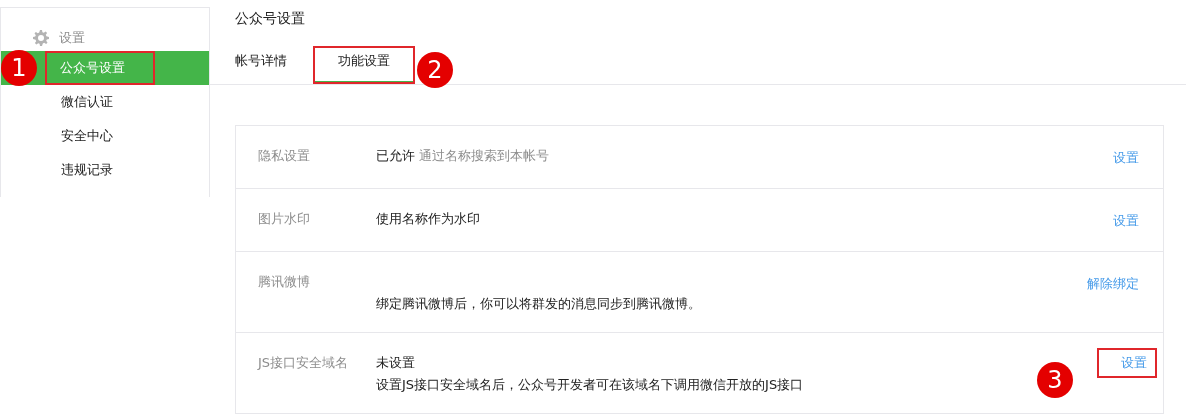 Image resolution: width=1186 pixels, height=416 pixels. What do you see at coordinates (270, 18) in the screenshot?
I see `page-title: 公众号设置` at bounding box center [270, 18].